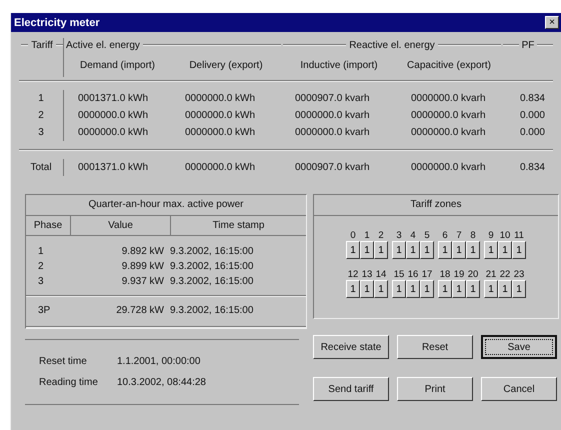  Describe the element at coordinates (491, 235) in the screenshot. I see `hour-label: 9` at that location.